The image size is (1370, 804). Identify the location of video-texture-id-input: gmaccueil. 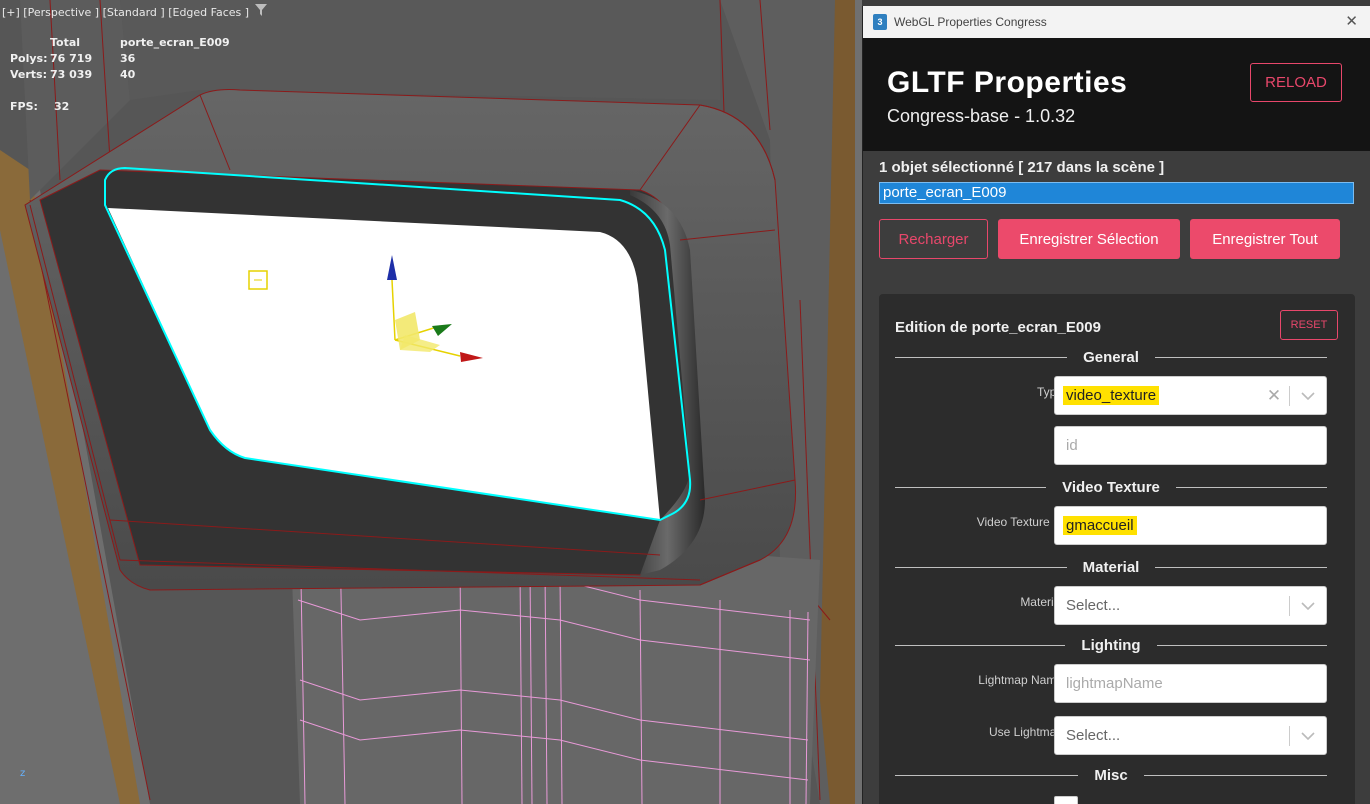
(1190, 525).